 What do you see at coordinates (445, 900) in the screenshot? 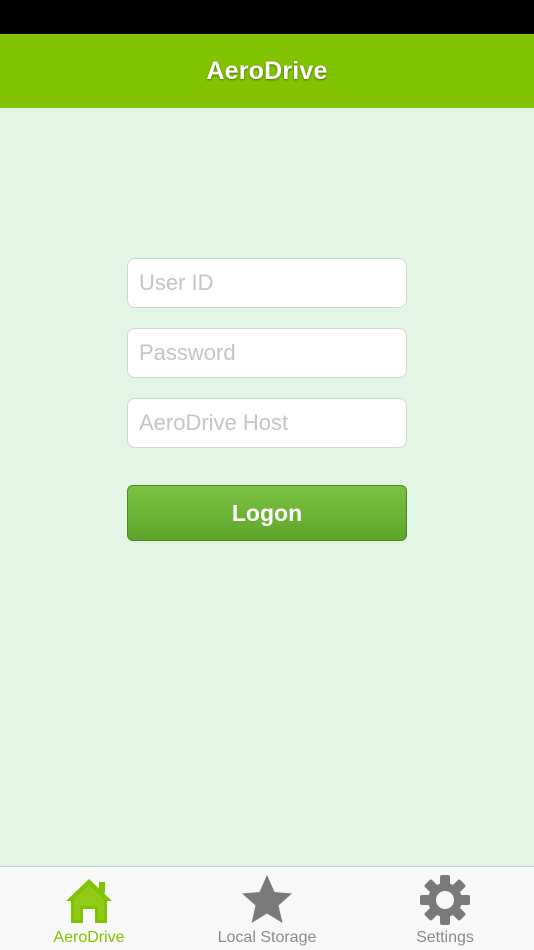
I see `gear-icon` at bounding box center [445, 900].